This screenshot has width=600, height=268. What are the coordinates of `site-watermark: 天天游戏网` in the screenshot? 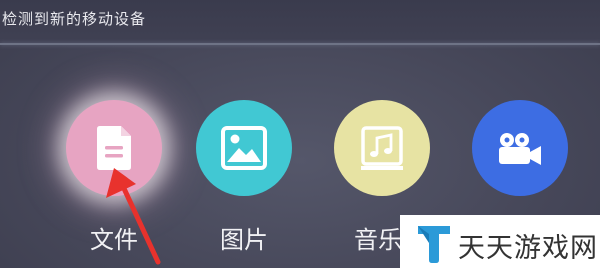 It's located at (500, 241).